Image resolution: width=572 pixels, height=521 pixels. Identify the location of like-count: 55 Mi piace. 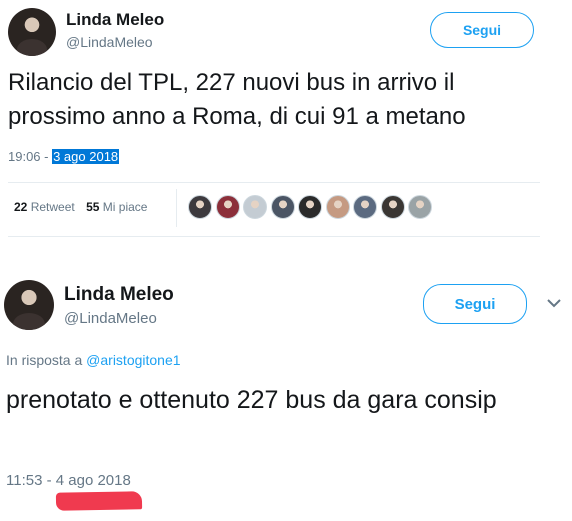
(116, 207).